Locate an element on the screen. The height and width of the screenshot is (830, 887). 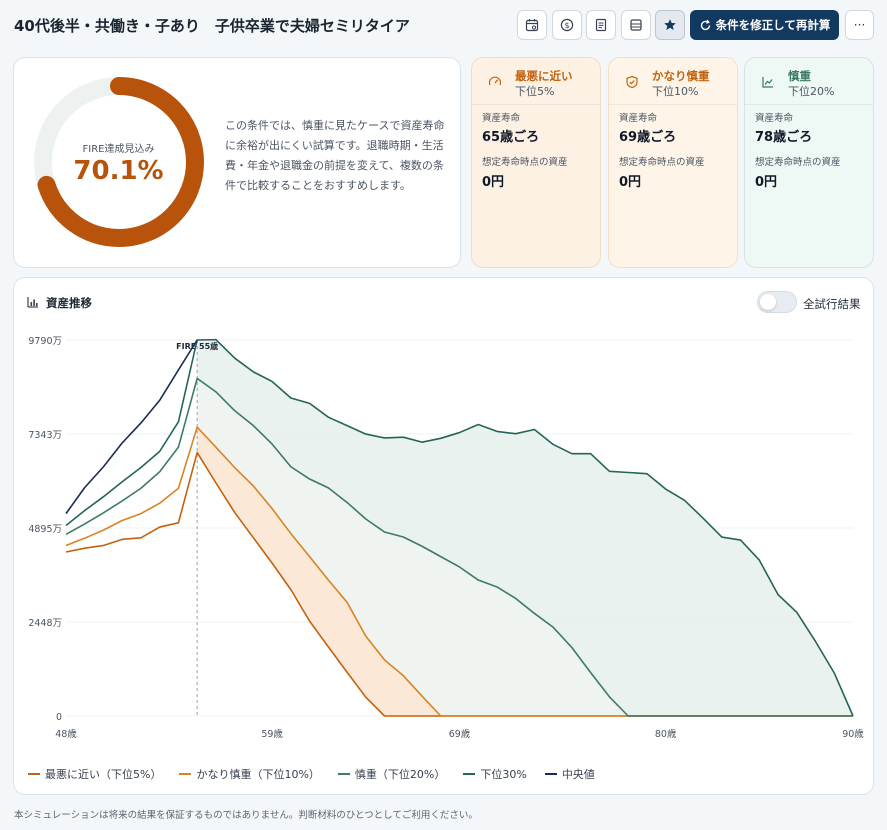
legend-item: かなり慎重（下位10%） is located at coordinates (249, 774).